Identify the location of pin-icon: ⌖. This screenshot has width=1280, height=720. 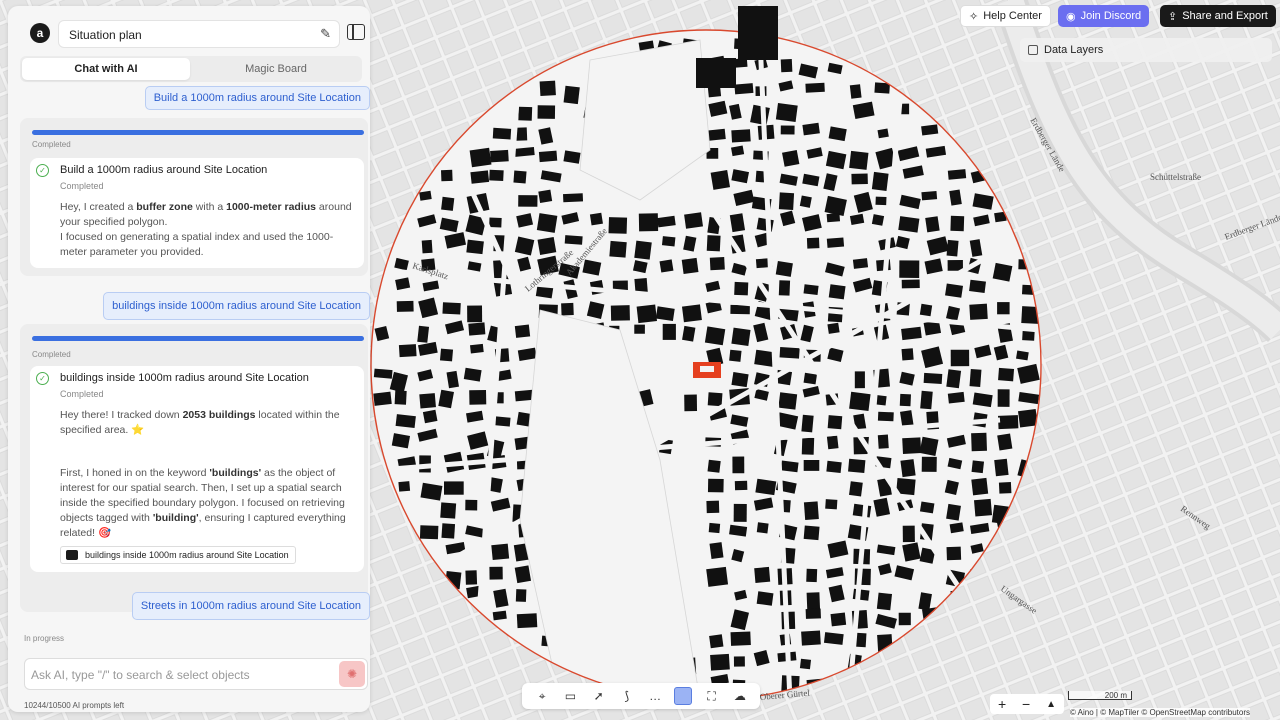
(542, 696).